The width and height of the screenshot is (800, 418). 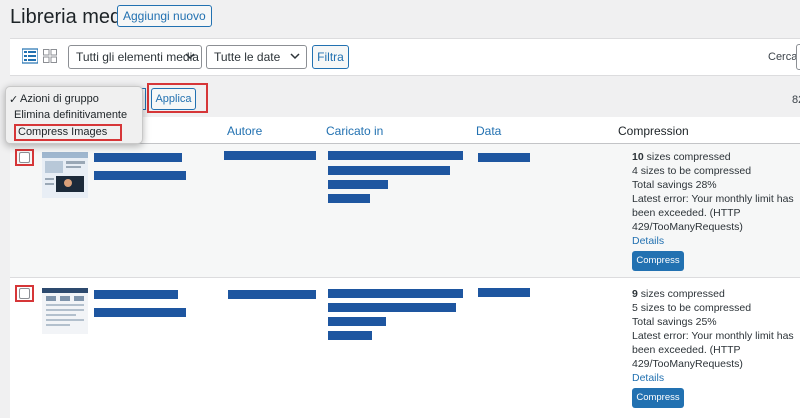 I want to click on search-label: Cerca, so click(x=783, y=57).